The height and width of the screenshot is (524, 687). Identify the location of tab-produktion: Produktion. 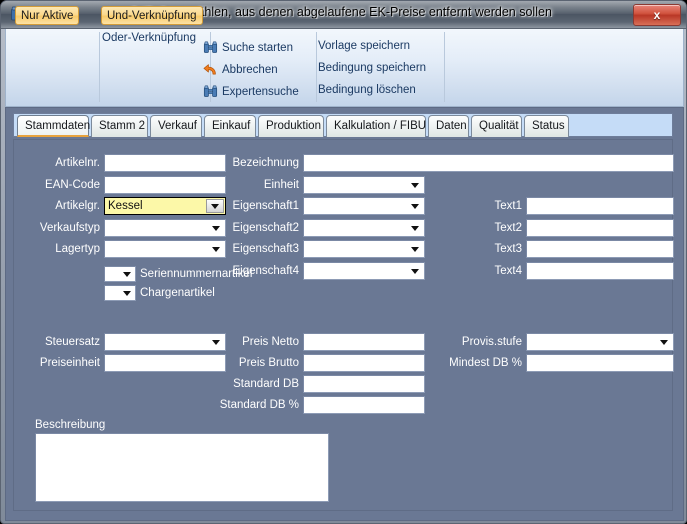
(291, 126).